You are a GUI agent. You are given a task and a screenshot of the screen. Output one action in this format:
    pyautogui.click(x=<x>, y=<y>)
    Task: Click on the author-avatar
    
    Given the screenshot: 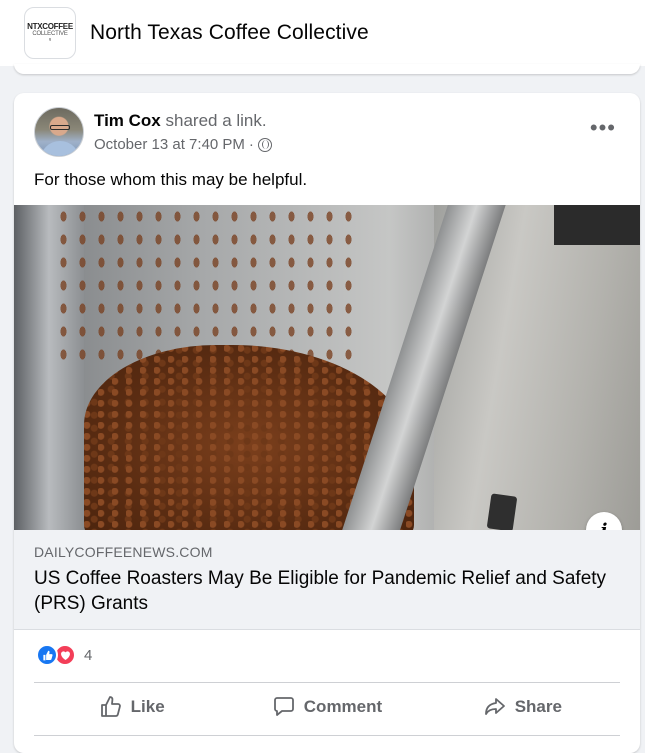 What is the action you would take?
    pyautogui.click(x=59, y=132)
    